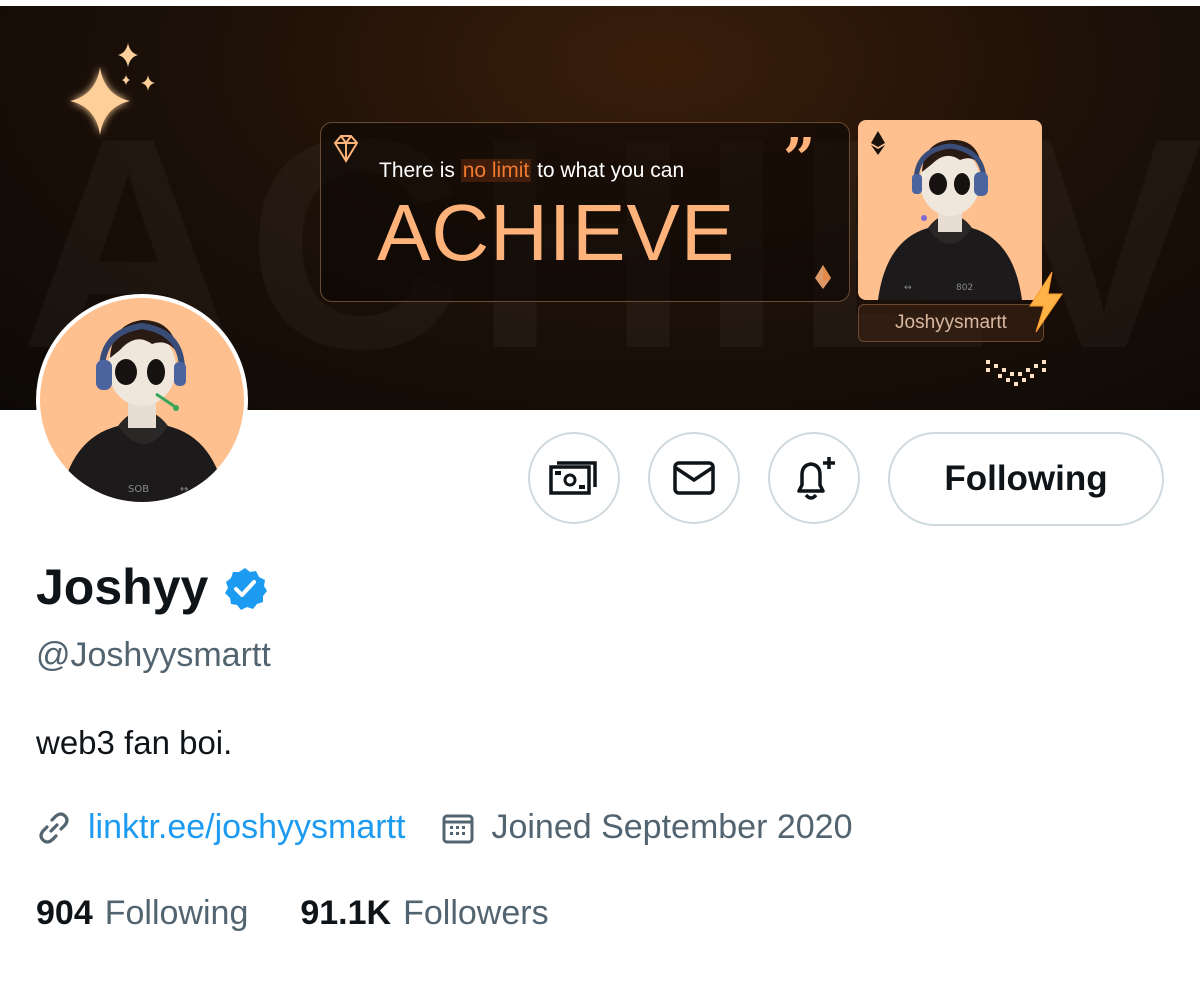 Image resolution: width=1200 pixels, height=984 pixels. I want to click on followers-count: 91.1K, so click(346, 913).